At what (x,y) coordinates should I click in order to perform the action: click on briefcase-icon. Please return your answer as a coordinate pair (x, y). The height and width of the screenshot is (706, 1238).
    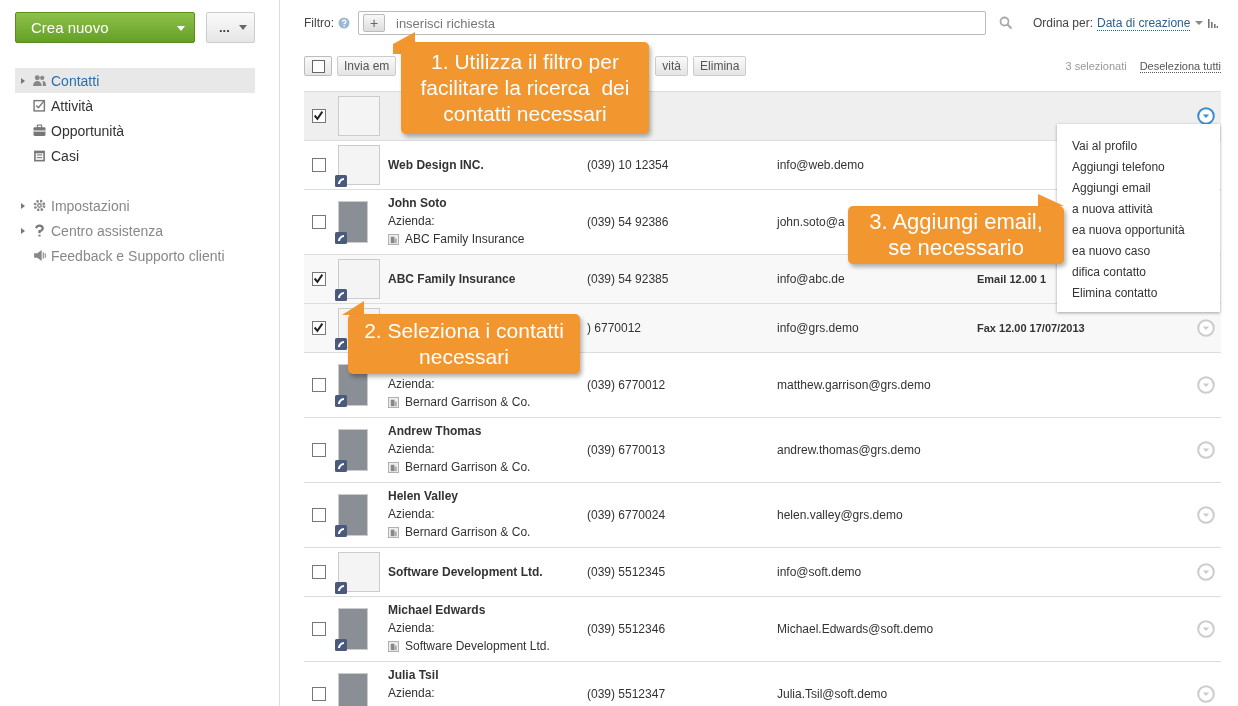
    Looking at the image, I should click on (39, 130).